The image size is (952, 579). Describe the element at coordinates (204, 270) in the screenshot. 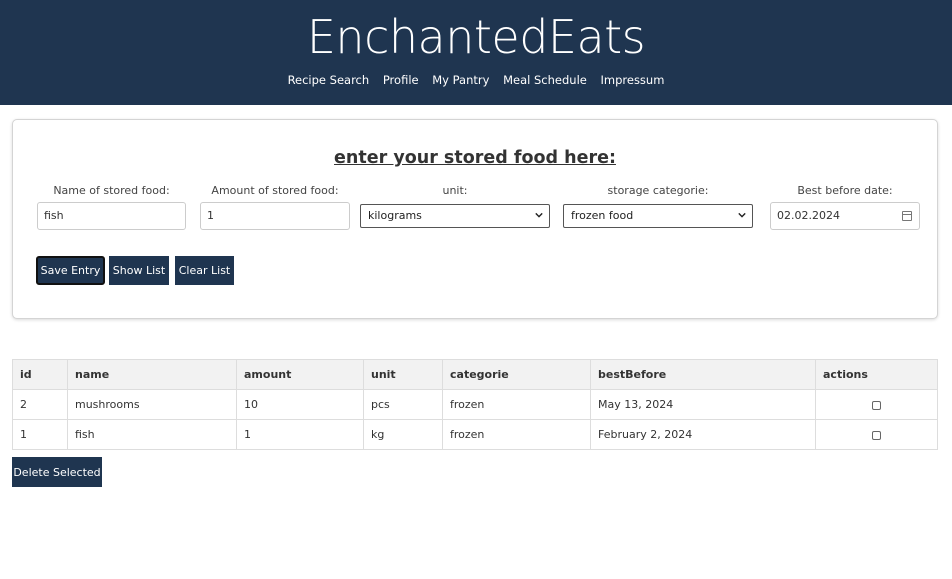

I see `clear-list-button: Clear List` at that location.